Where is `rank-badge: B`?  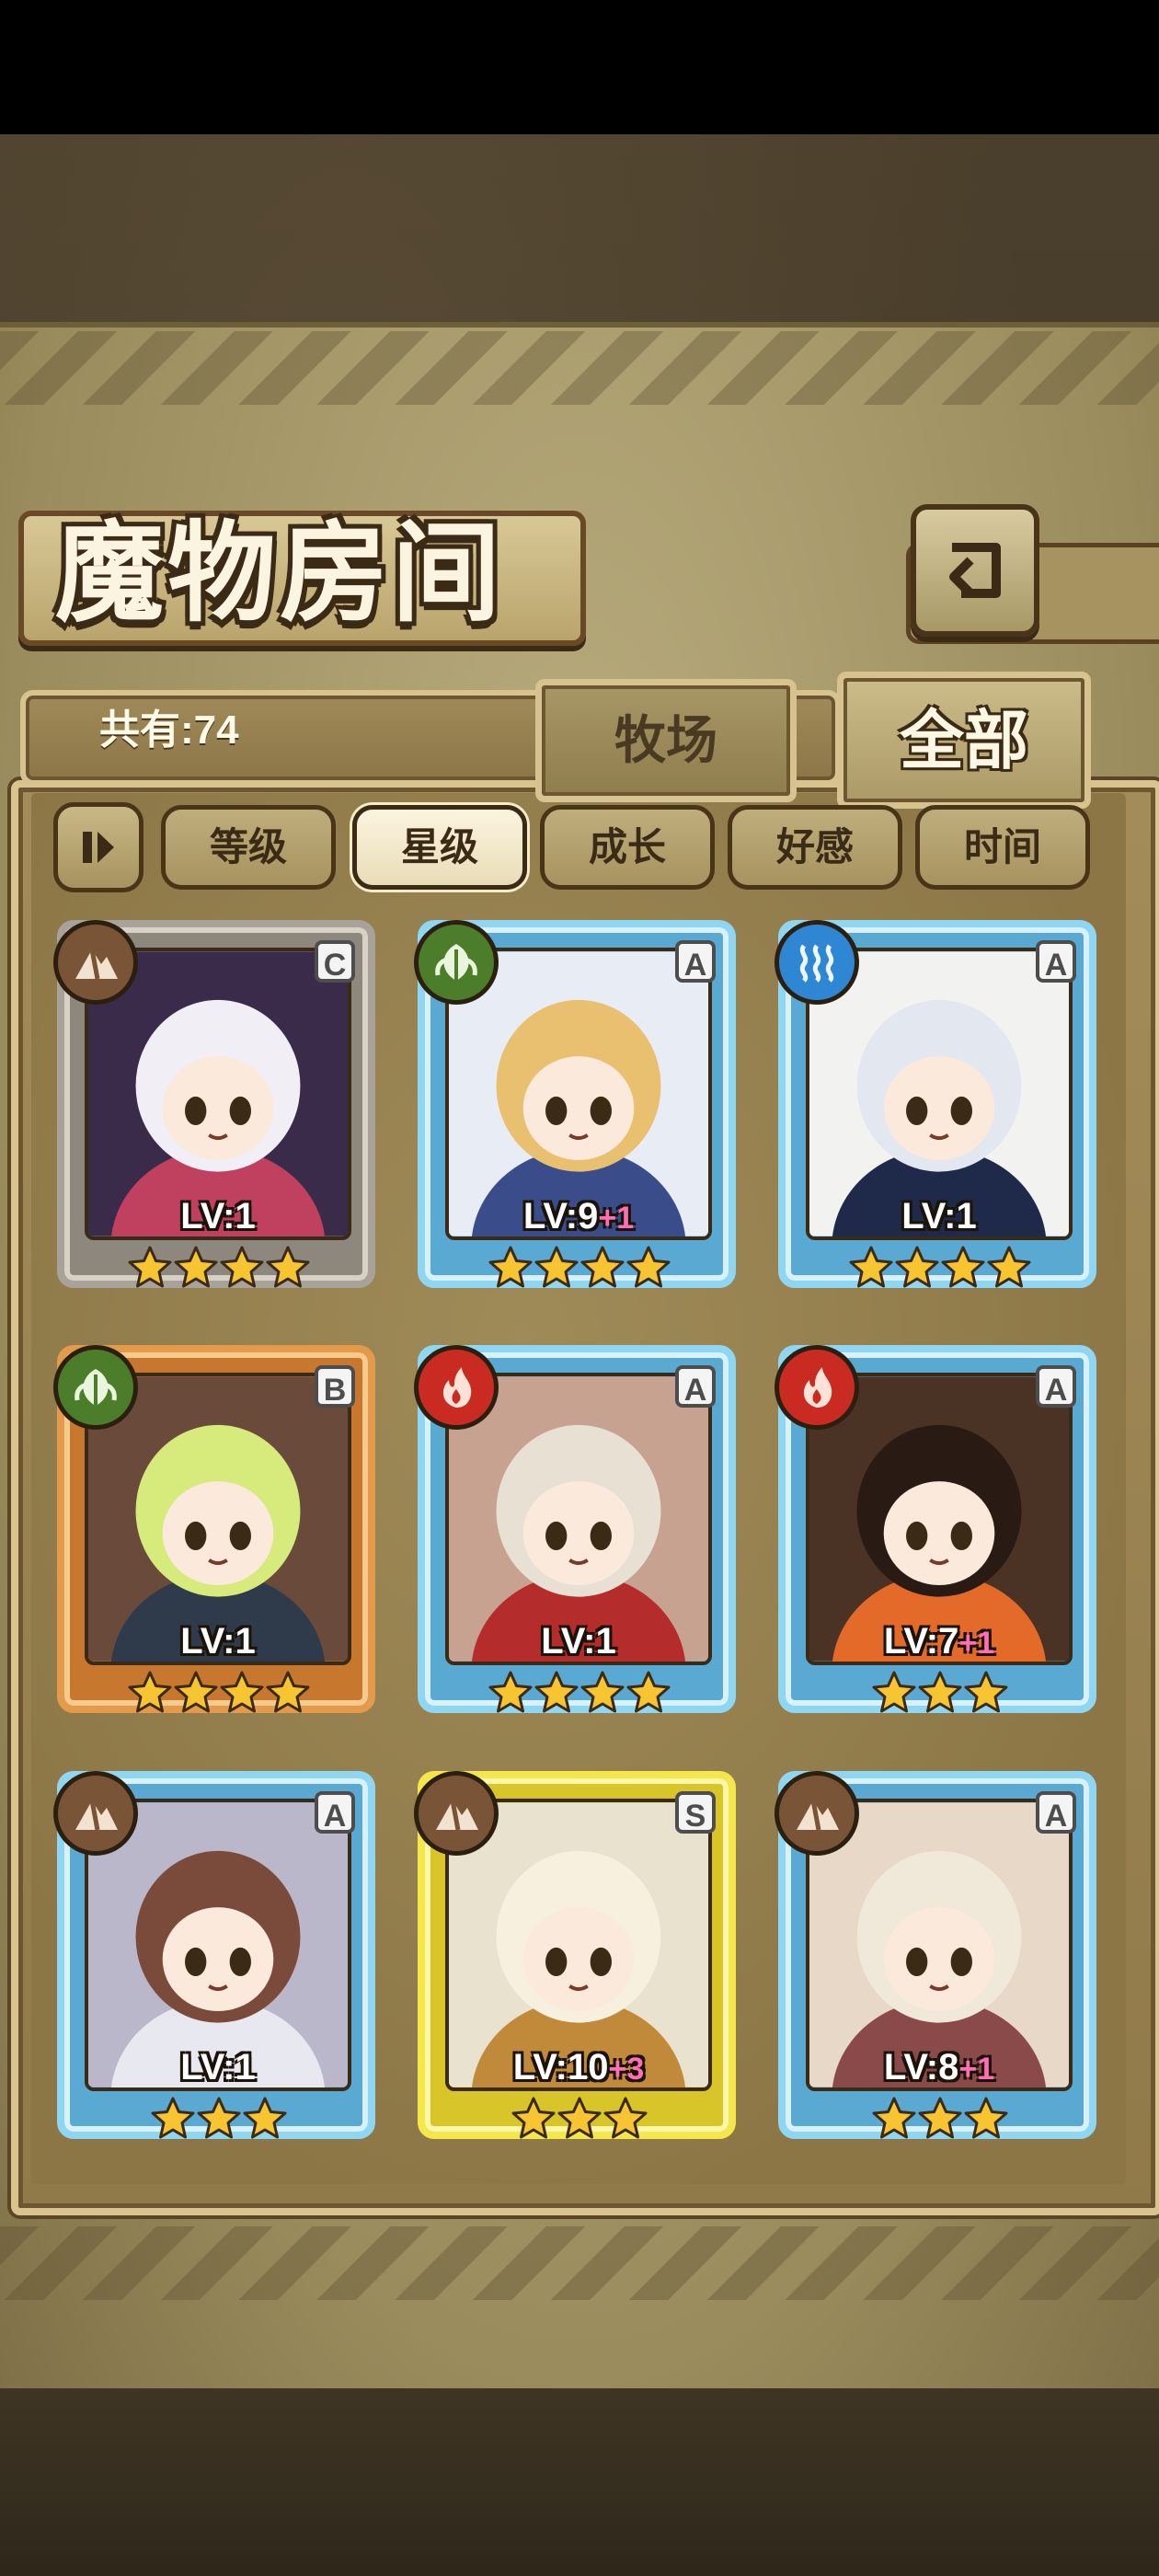
rank-badge: B is located at coordinates (335, 1386).